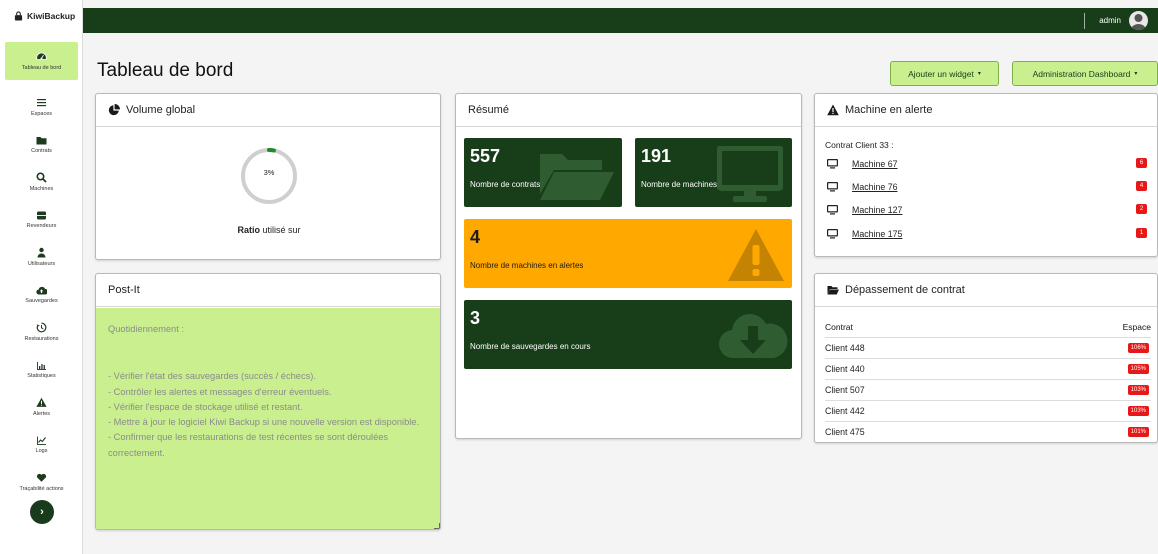 This screenshot has height=554, width=1158. I want to click on backups-count: 3, so click(475, 318).